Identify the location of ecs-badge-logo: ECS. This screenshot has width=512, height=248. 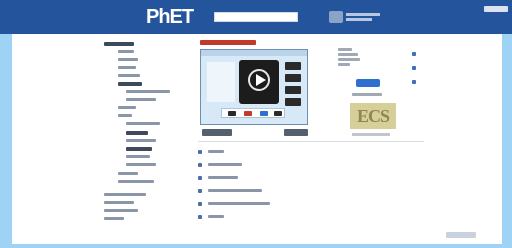
(373, 116).